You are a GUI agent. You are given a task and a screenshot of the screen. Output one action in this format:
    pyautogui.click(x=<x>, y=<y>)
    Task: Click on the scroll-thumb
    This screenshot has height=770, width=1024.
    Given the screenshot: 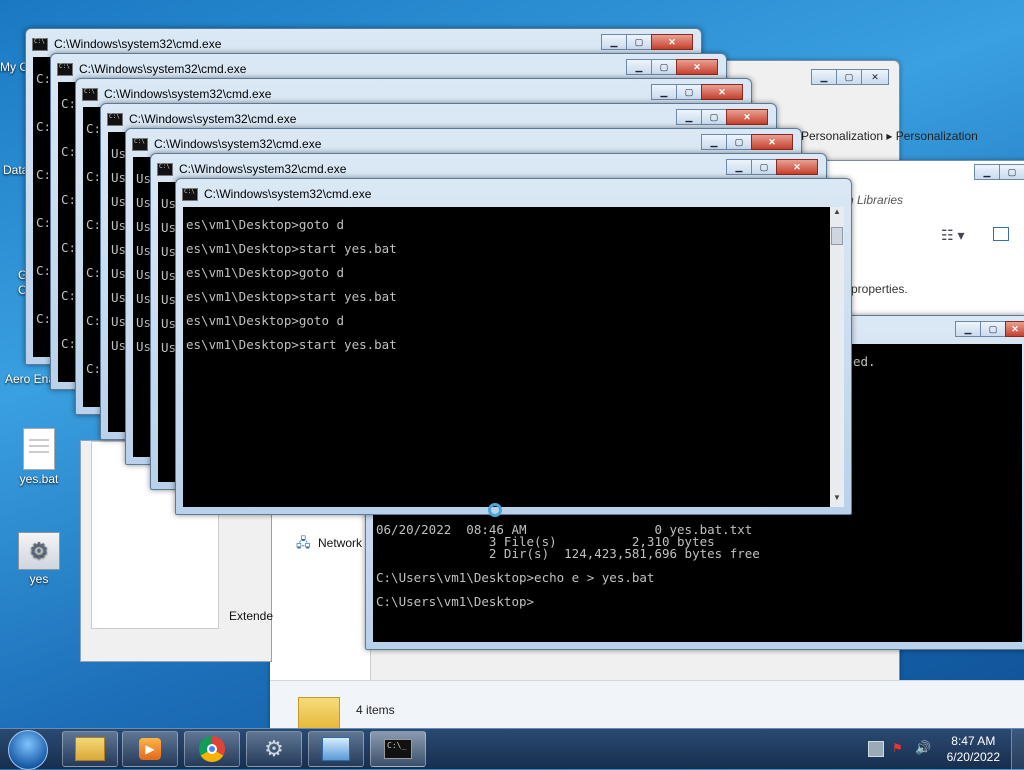 What is the action you would take?
    pyautogui.click(x=837, y=236)
    